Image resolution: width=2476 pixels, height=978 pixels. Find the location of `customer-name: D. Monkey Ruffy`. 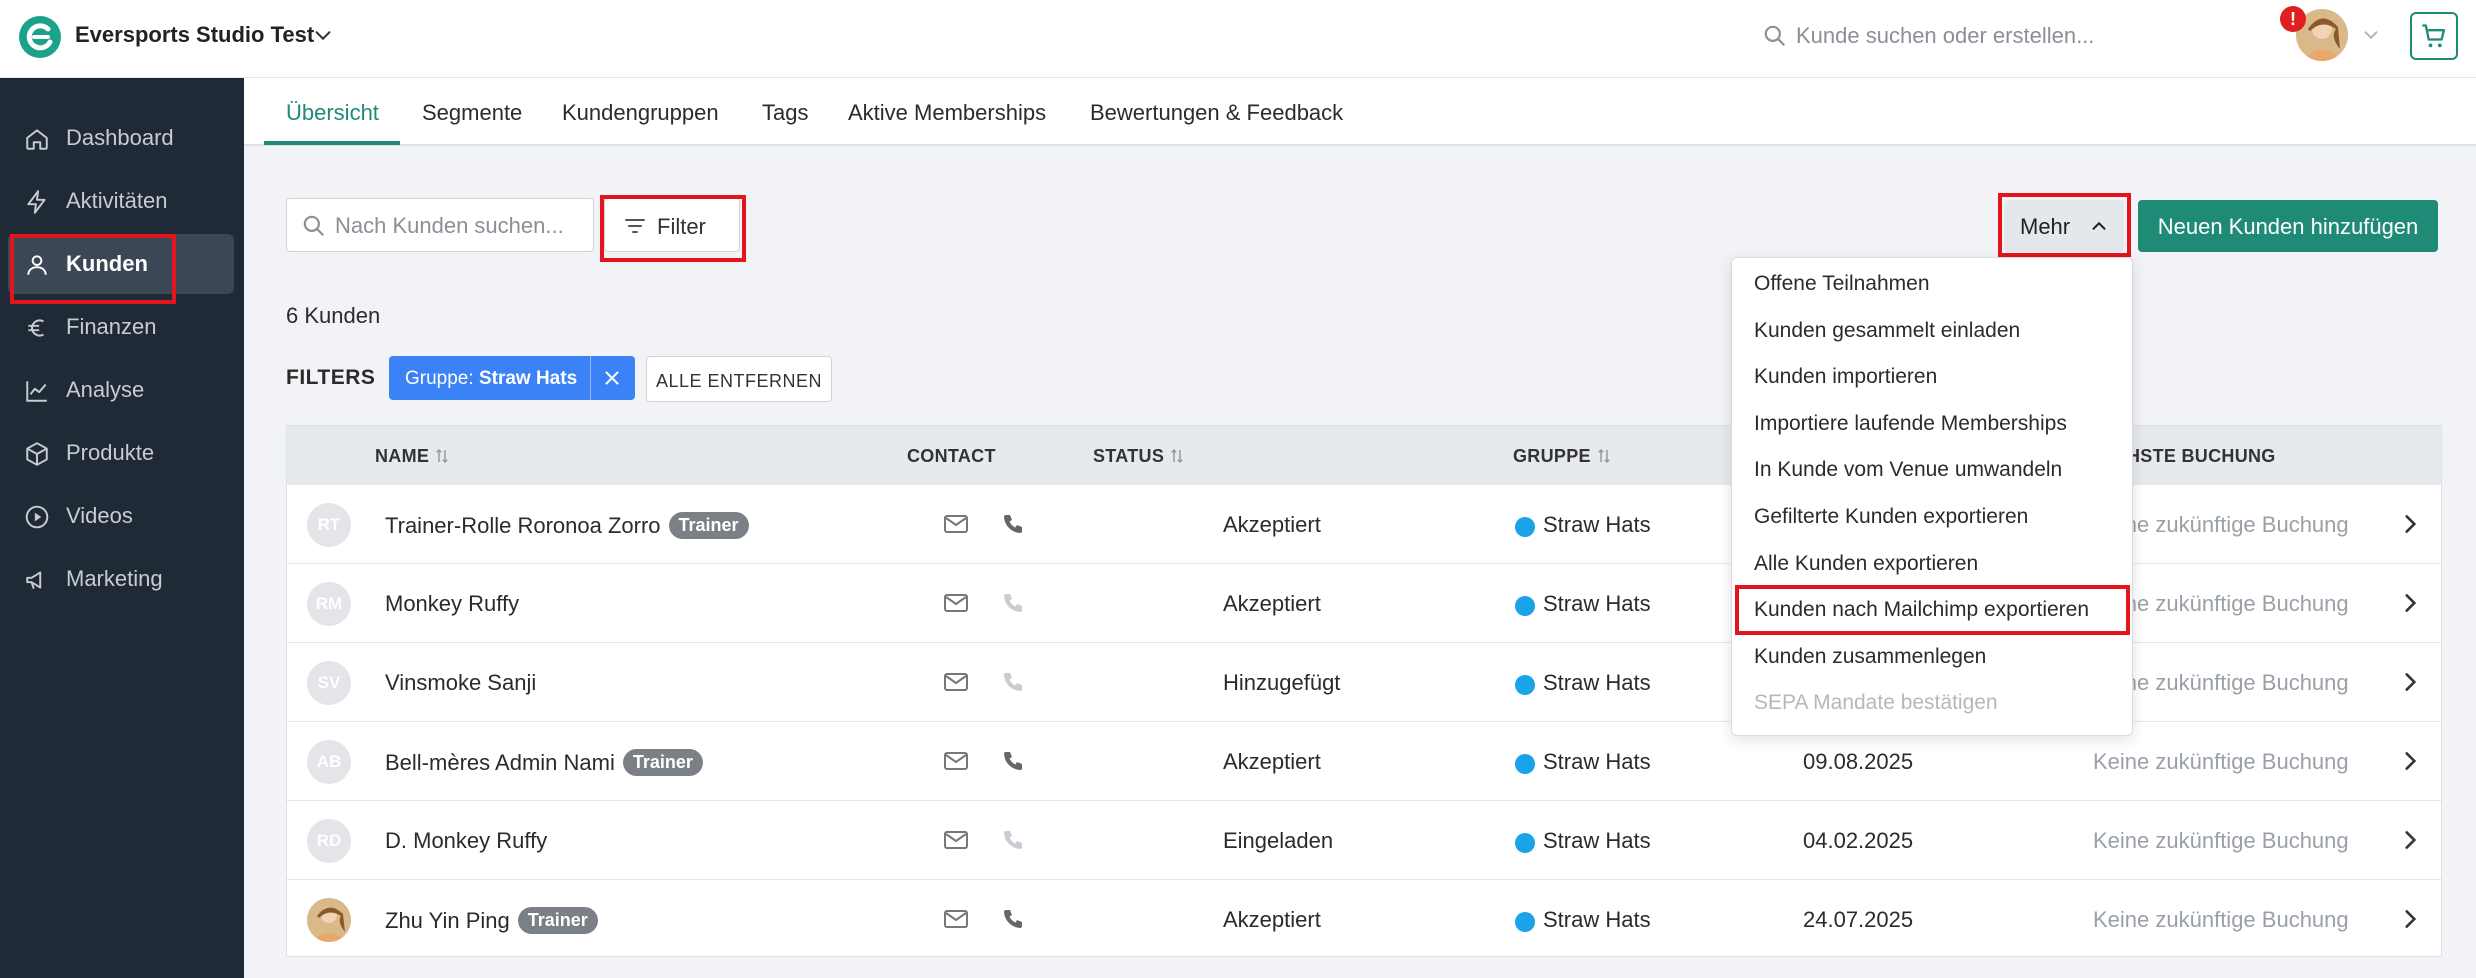

customer-name: D. Monkey Ruffy is located at coordinates (466, 841).